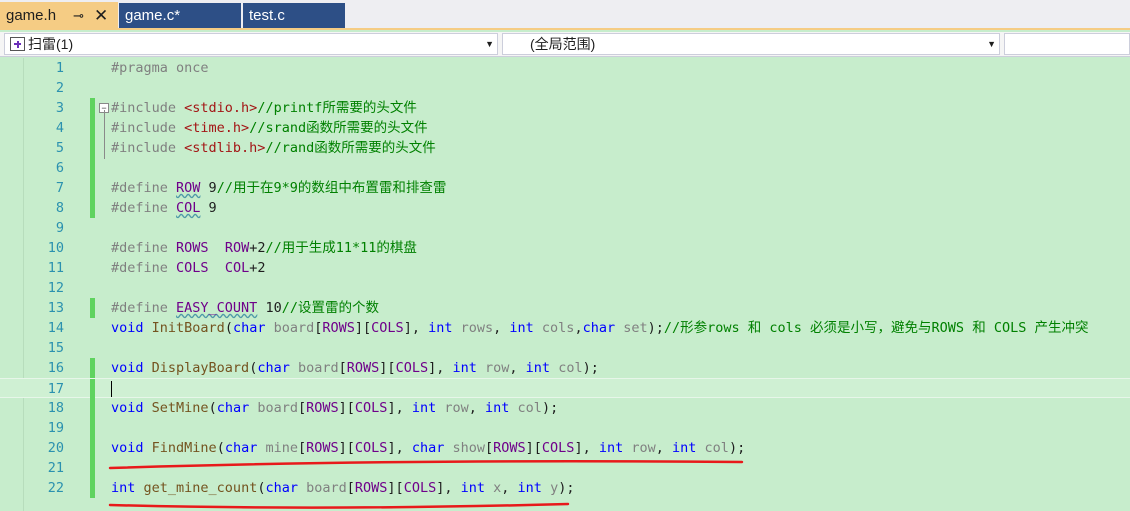  Describe the element at coordinates (269, 128) in the screenshot. I see `code-text: #include <time.h>//srand函数所需要的头文件` at that location.